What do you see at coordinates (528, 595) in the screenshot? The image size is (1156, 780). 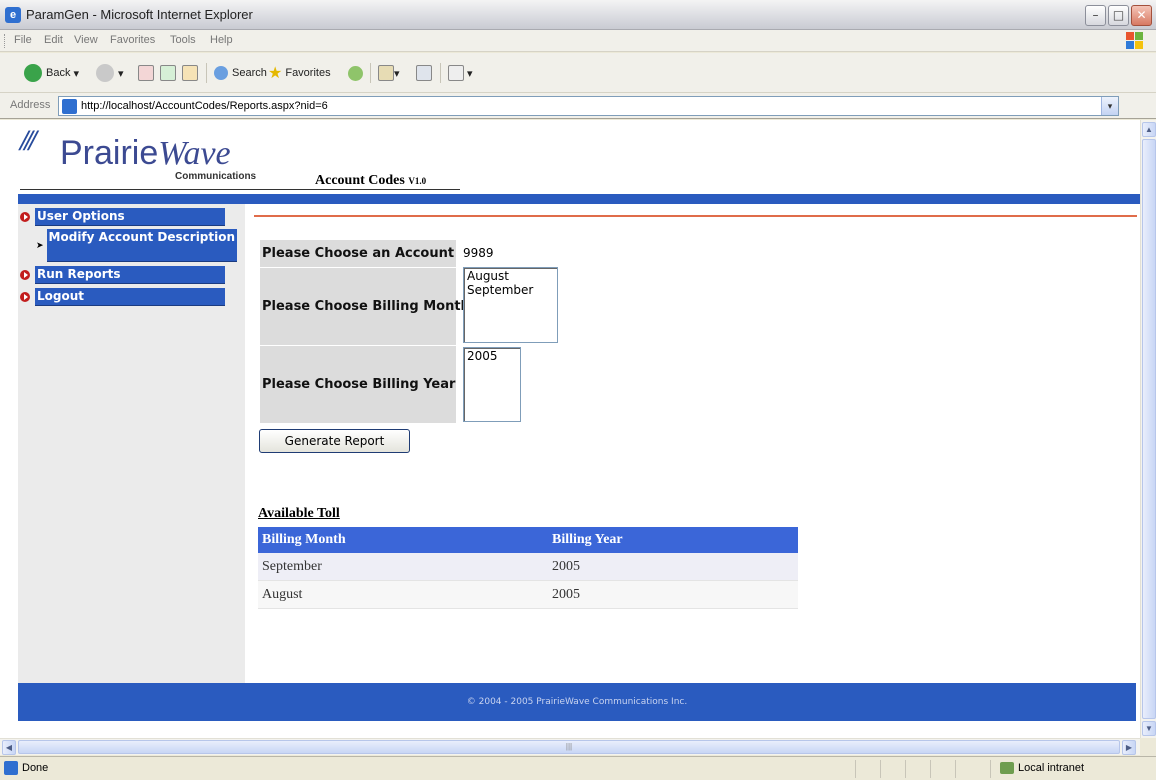 I see `table-row: August 2005` at bounding box center [528, 595].